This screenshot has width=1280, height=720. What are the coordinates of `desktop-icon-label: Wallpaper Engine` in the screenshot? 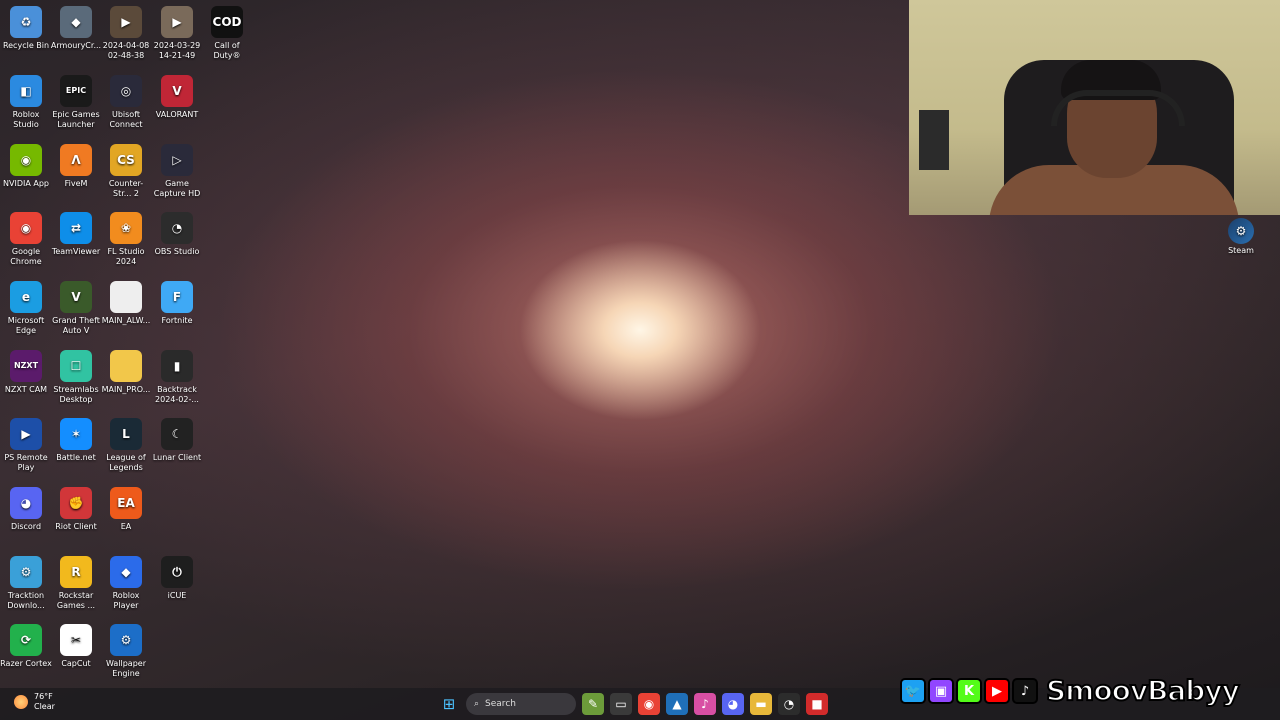 It's located at (125, 668).